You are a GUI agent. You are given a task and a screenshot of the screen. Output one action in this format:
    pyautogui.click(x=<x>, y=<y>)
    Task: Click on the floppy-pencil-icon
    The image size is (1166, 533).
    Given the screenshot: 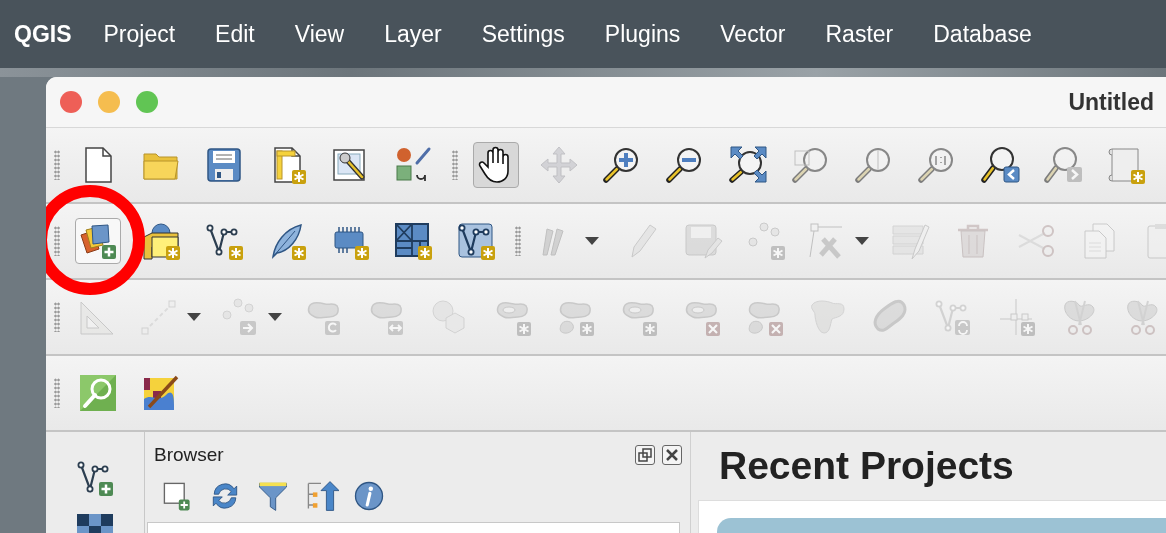 What is the action you would take?
    pyautogui.click(x=702, y=241)
    